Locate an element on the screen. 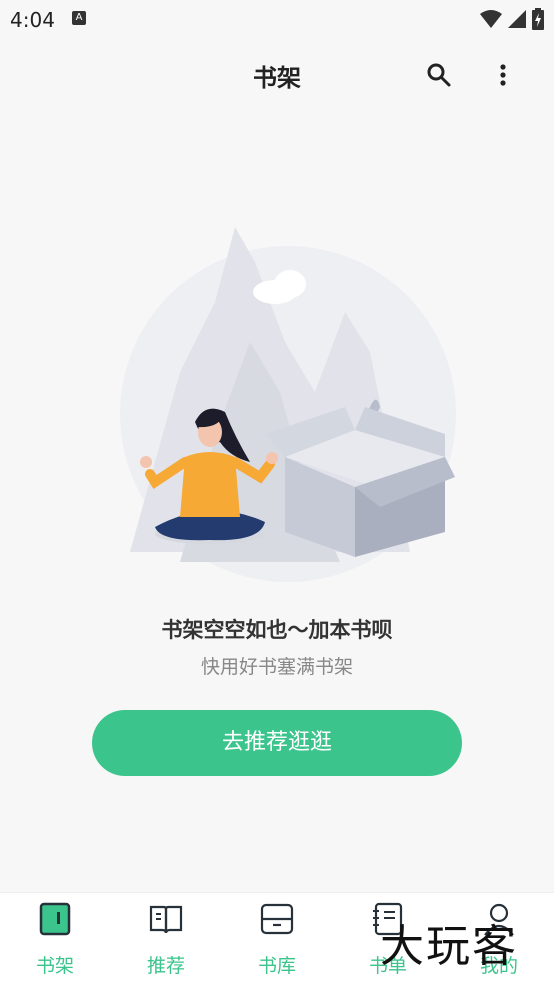 The image size is (554, 984). nav-item-bookshelf: 书架 is located at coordinates (55, 938).